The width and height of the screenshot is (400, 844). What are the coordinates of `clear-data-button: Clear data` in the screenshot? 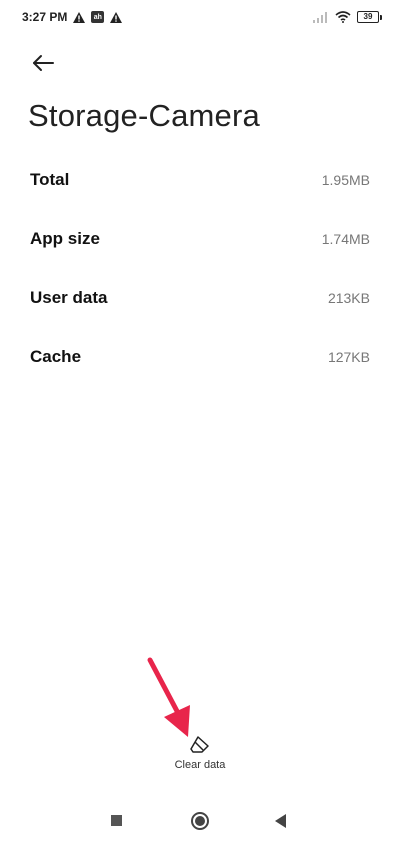 It's located at (200, 758).